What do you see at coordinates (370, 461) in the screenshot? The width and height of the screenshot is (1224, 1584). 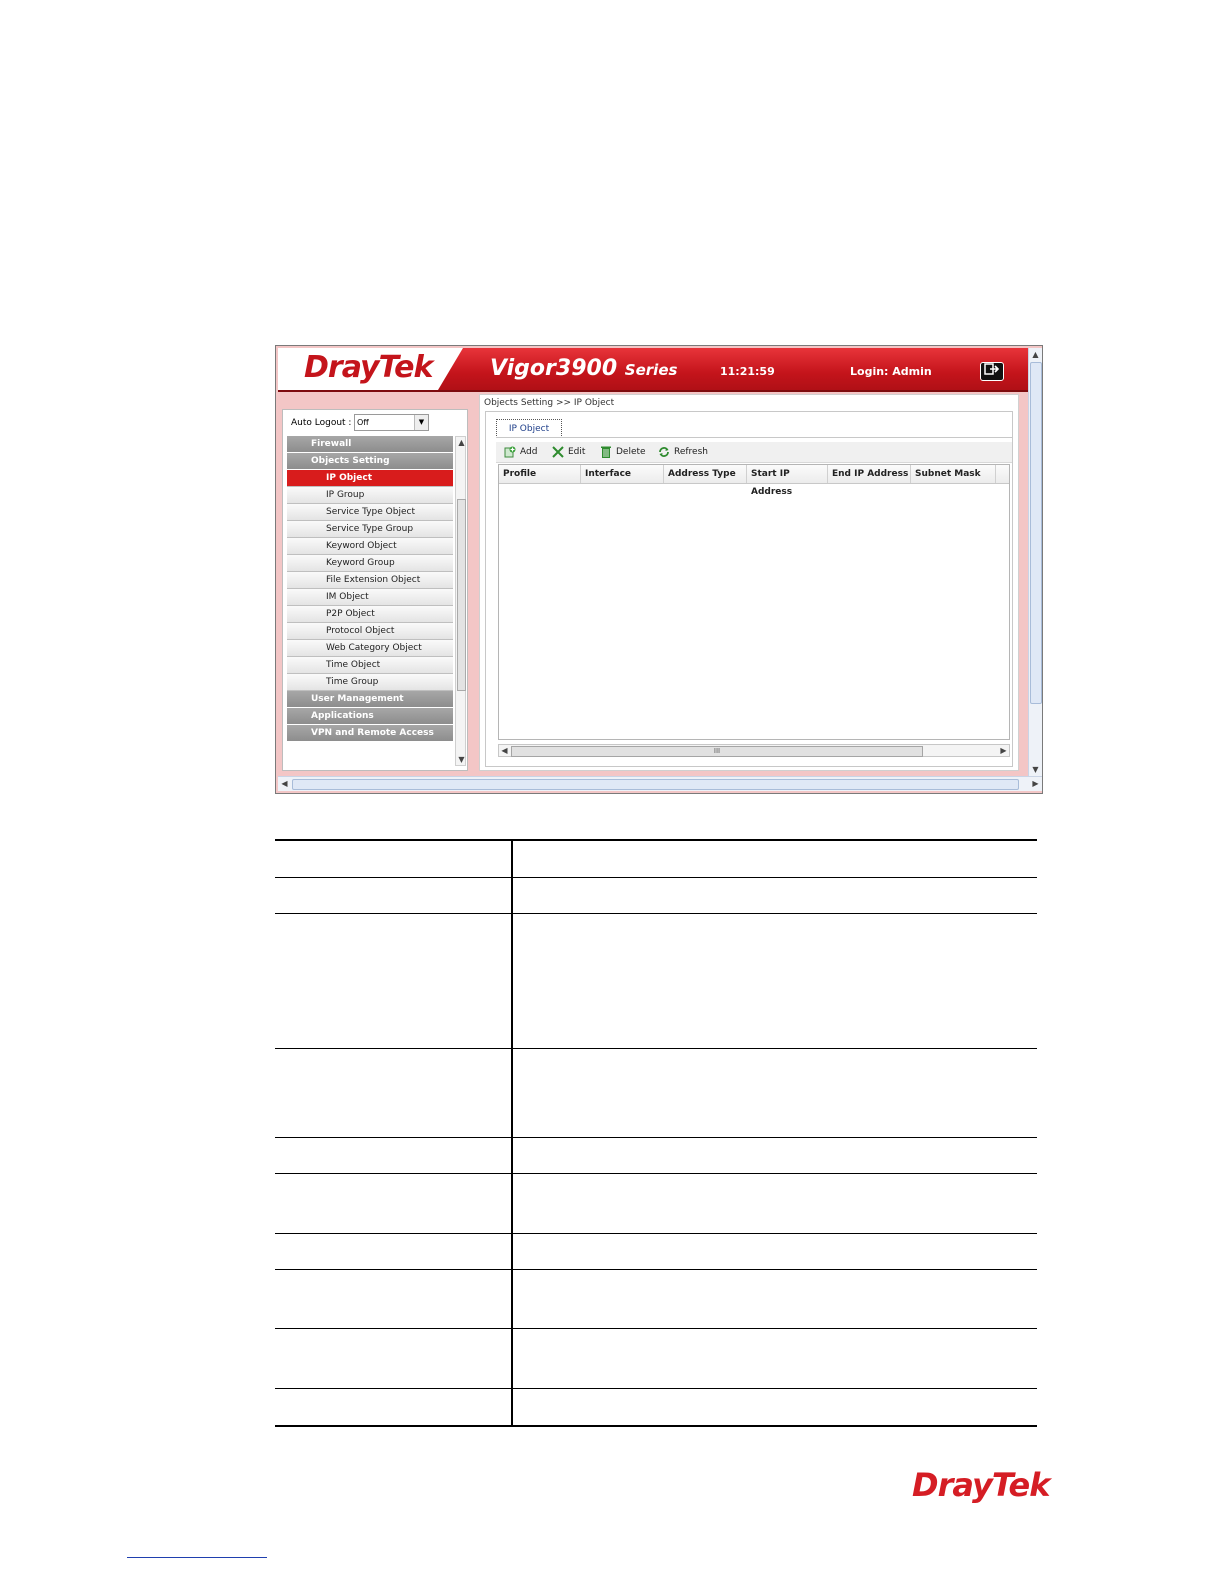 I see `sidebar-item-objects-setting: Objects Setting` at bounding box center [370, 461].